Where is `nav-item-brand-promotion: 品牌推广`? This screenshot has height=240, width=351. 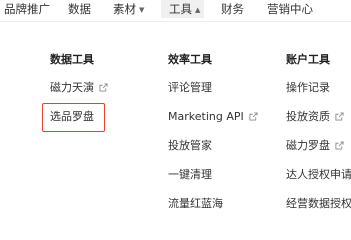 nav-item-brand-promotion: 品牌推广 is located at coordinates (27, 9).